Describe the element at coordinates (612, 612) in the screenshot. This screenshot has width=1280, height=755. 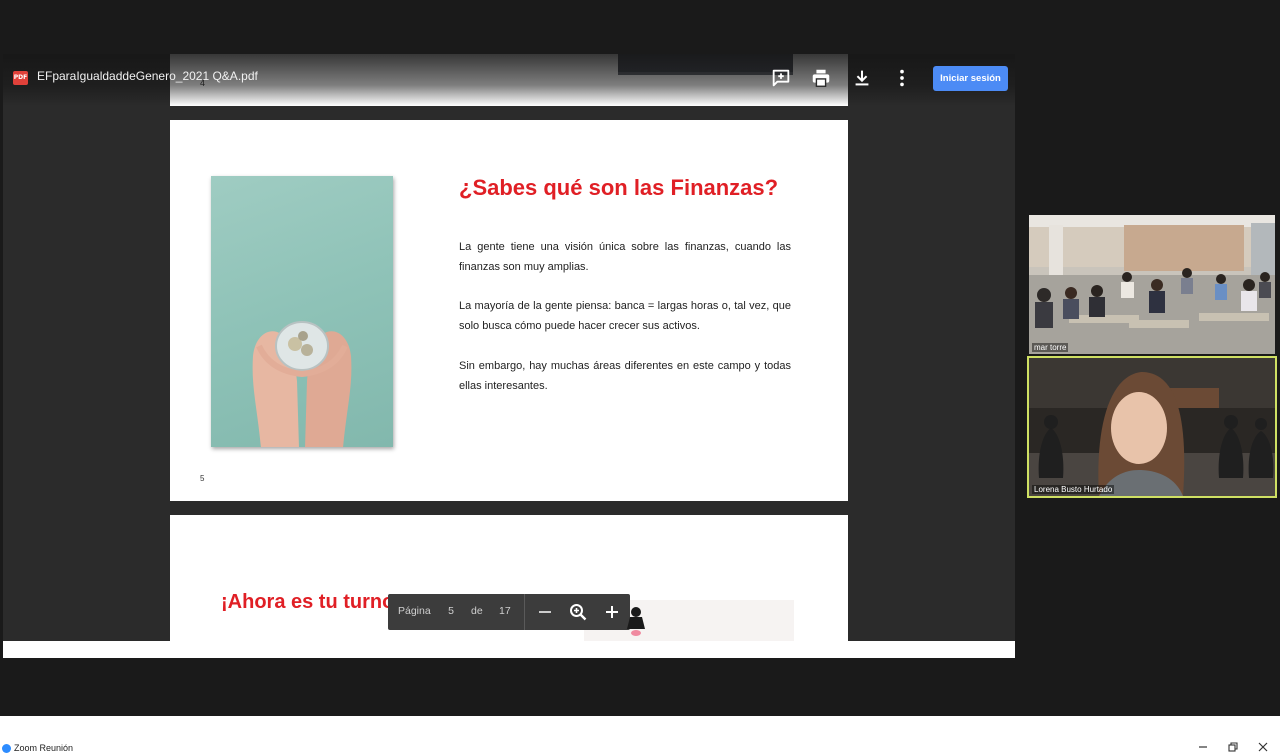
I see `zoom-in-icon` at that location.